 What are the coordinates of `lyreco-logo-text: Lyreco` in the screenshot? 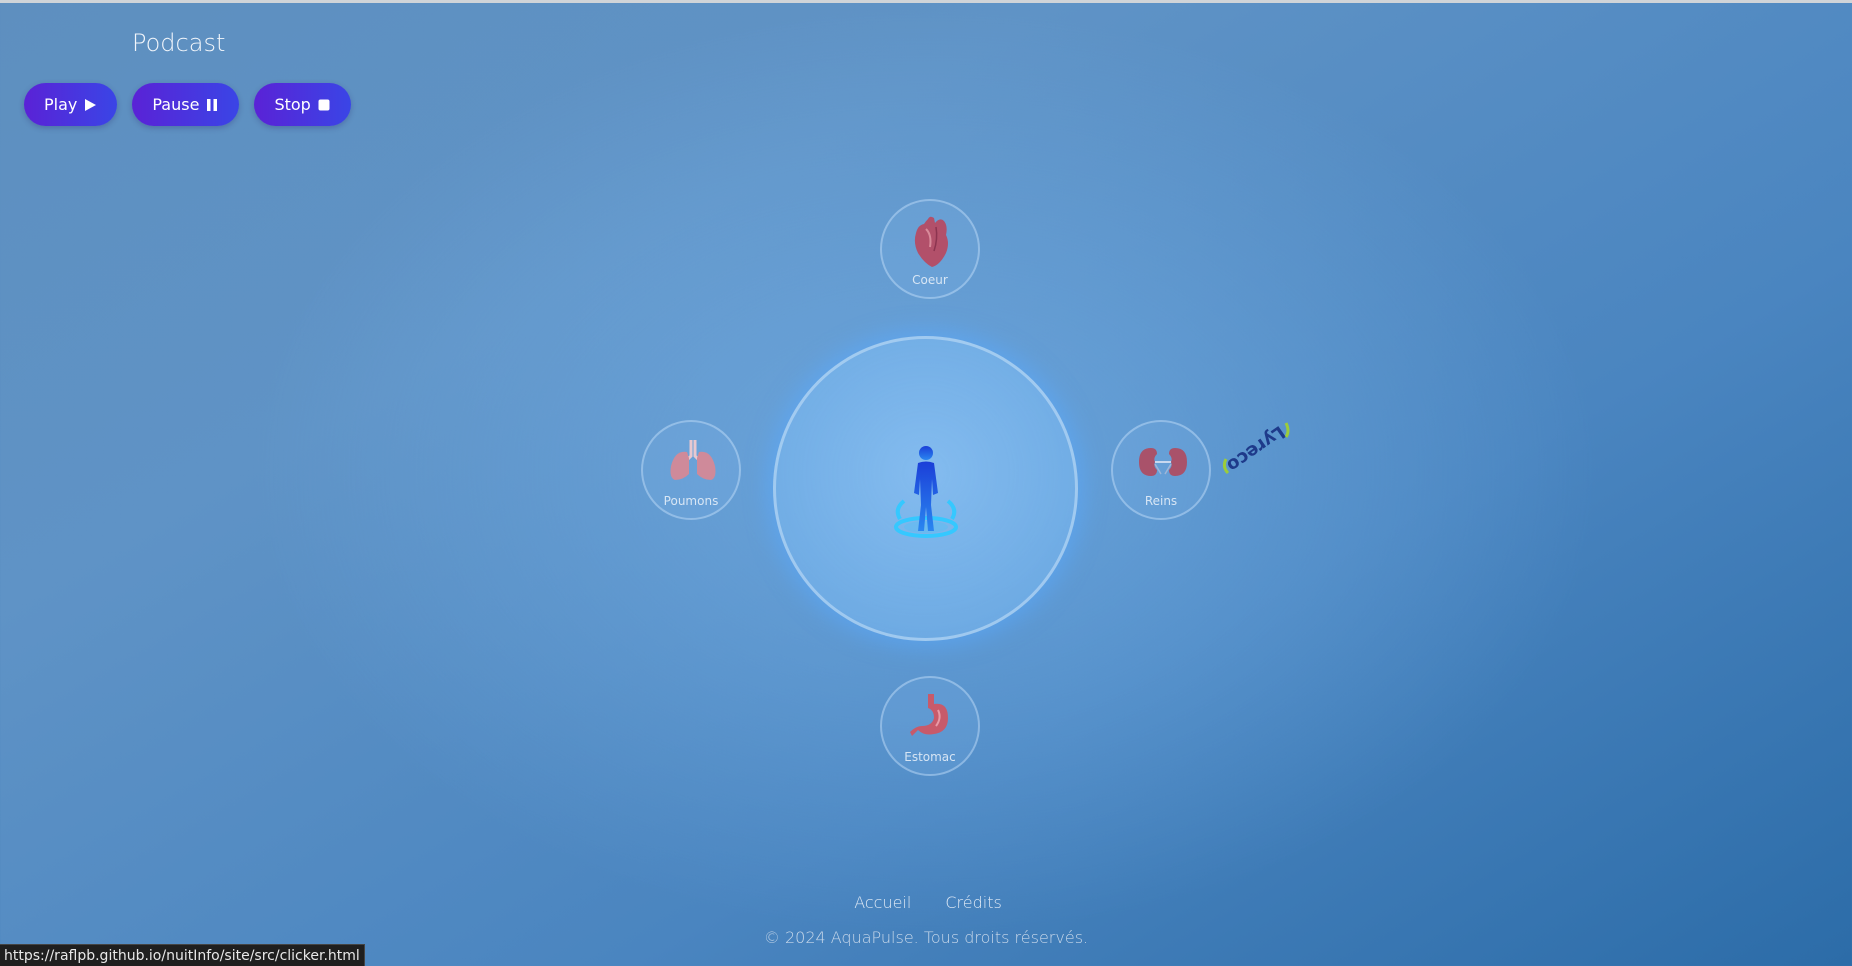 It's located at (1256, 448).